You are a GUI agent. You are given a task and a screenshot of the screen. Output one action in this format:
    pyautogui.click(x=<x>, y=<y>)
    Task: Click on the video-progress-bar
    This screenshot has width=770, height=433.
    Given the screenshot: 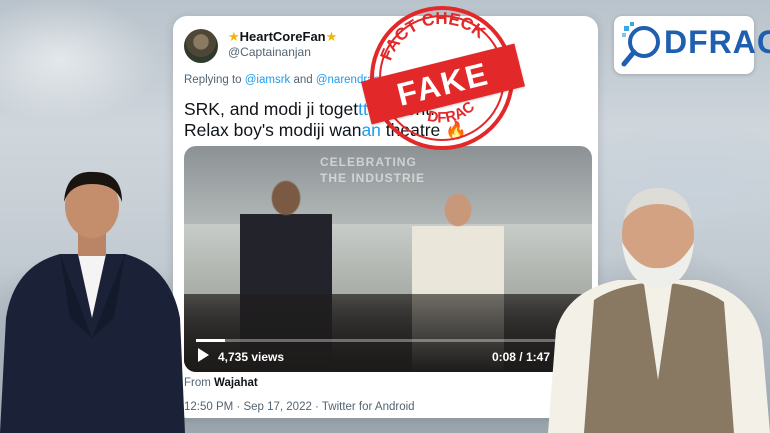 What is the action you would take?
    pyautogui.click(x=388, y=340)
    